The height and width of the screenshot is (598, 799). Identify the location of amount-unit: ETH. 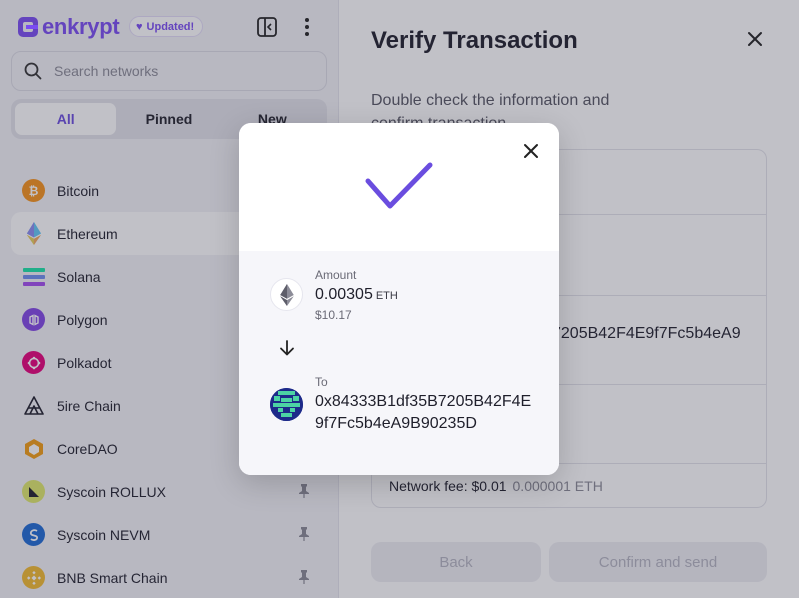
(386, 296).